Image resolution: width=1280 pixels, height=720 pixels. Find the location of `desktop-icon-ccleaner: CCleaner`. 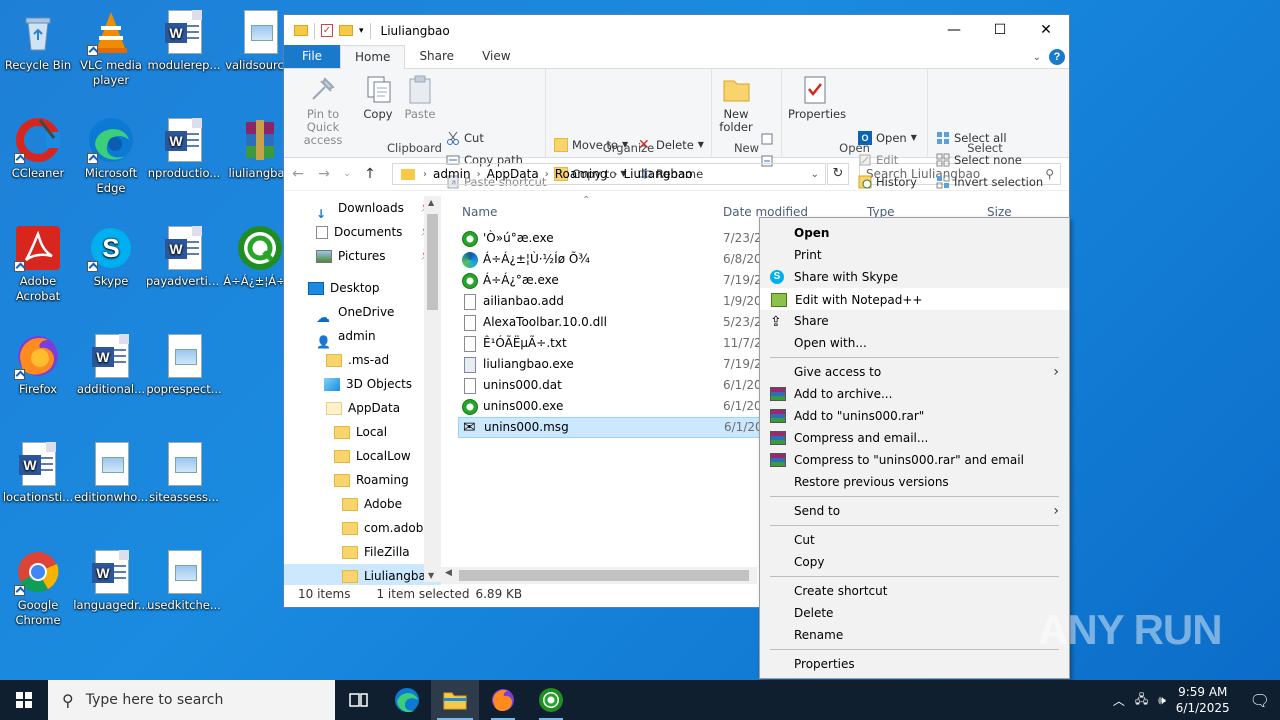

desktop-icon-ccleaner: CCleaner is located at coordinates (38, 148).